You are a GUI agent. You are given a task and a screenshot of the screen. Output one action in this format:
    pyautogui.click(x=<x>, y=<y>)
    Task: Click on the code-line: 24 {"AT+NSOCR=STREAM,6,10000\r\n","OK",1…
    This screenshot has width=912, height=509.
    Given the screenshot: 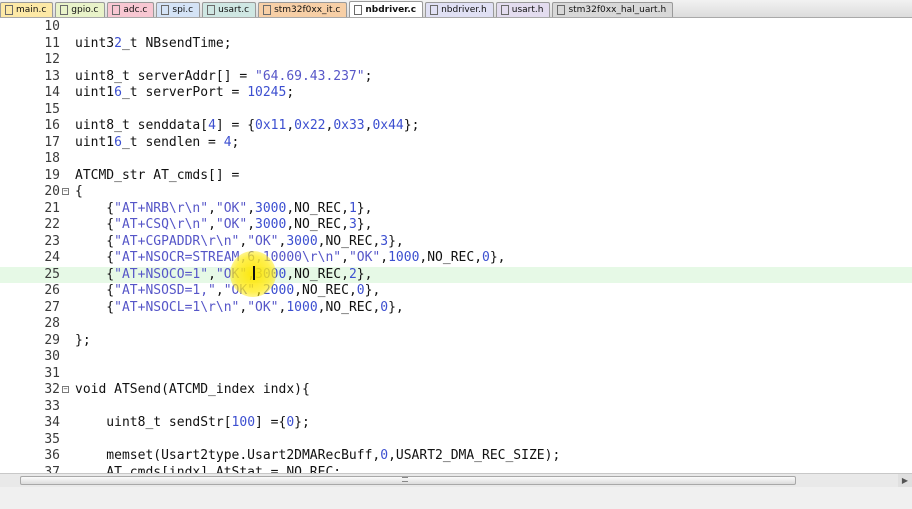 What is the action you would take?
    pyautogui.click(x=456, y=258)
    